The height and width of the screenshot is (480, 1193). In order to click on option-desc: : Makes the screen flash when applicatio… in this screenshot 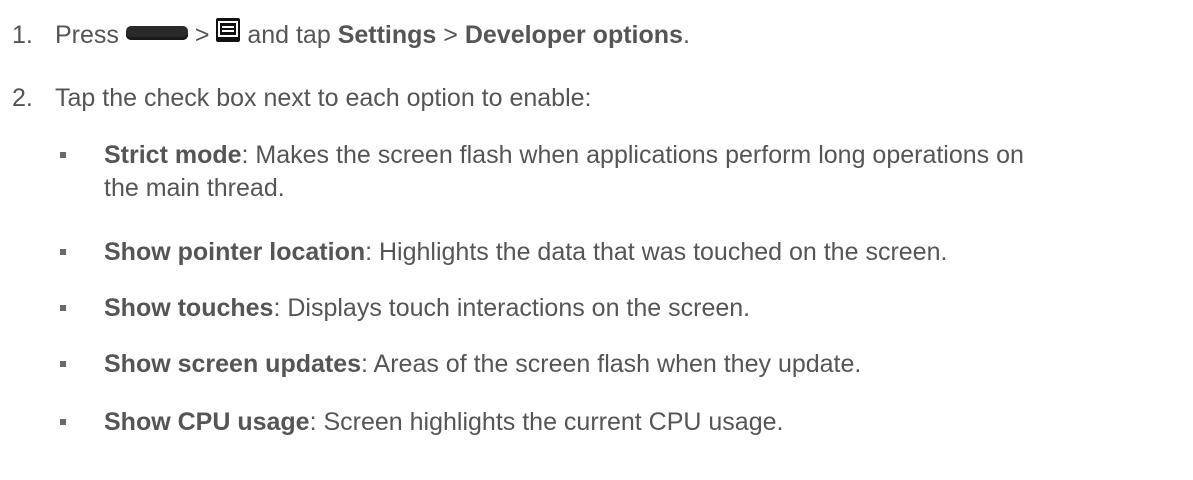, I will do `click(632, 155)`.